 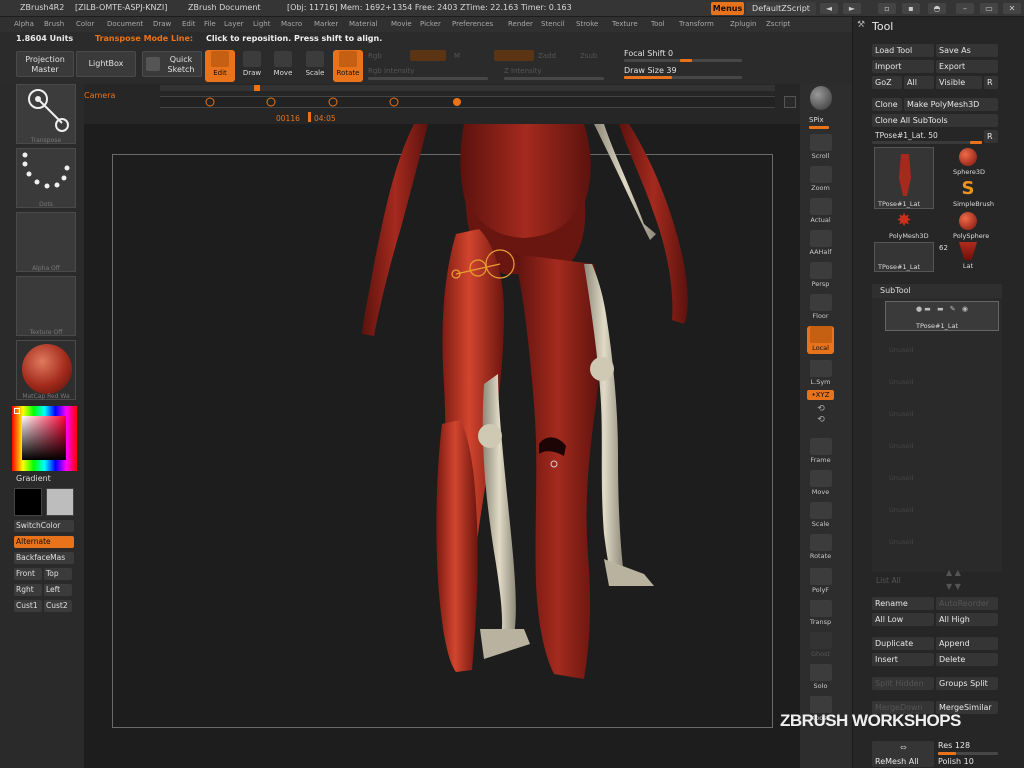 I want to click on menu-texture: Texture, so click(x=625, y=24).